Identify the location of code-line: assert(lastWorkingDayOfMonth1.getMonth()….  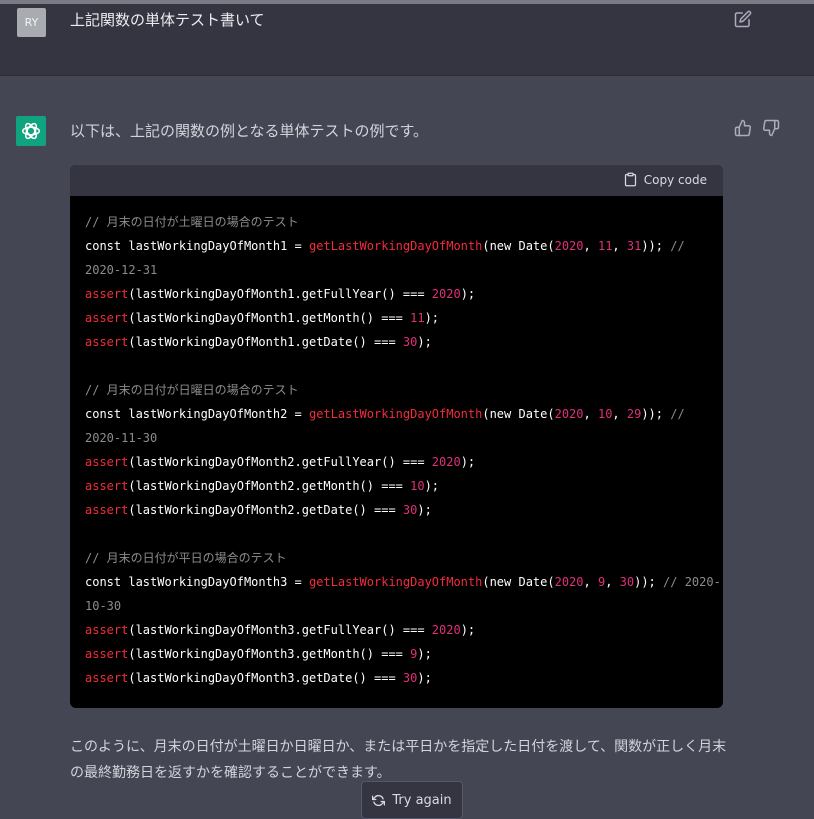
(404, 318).